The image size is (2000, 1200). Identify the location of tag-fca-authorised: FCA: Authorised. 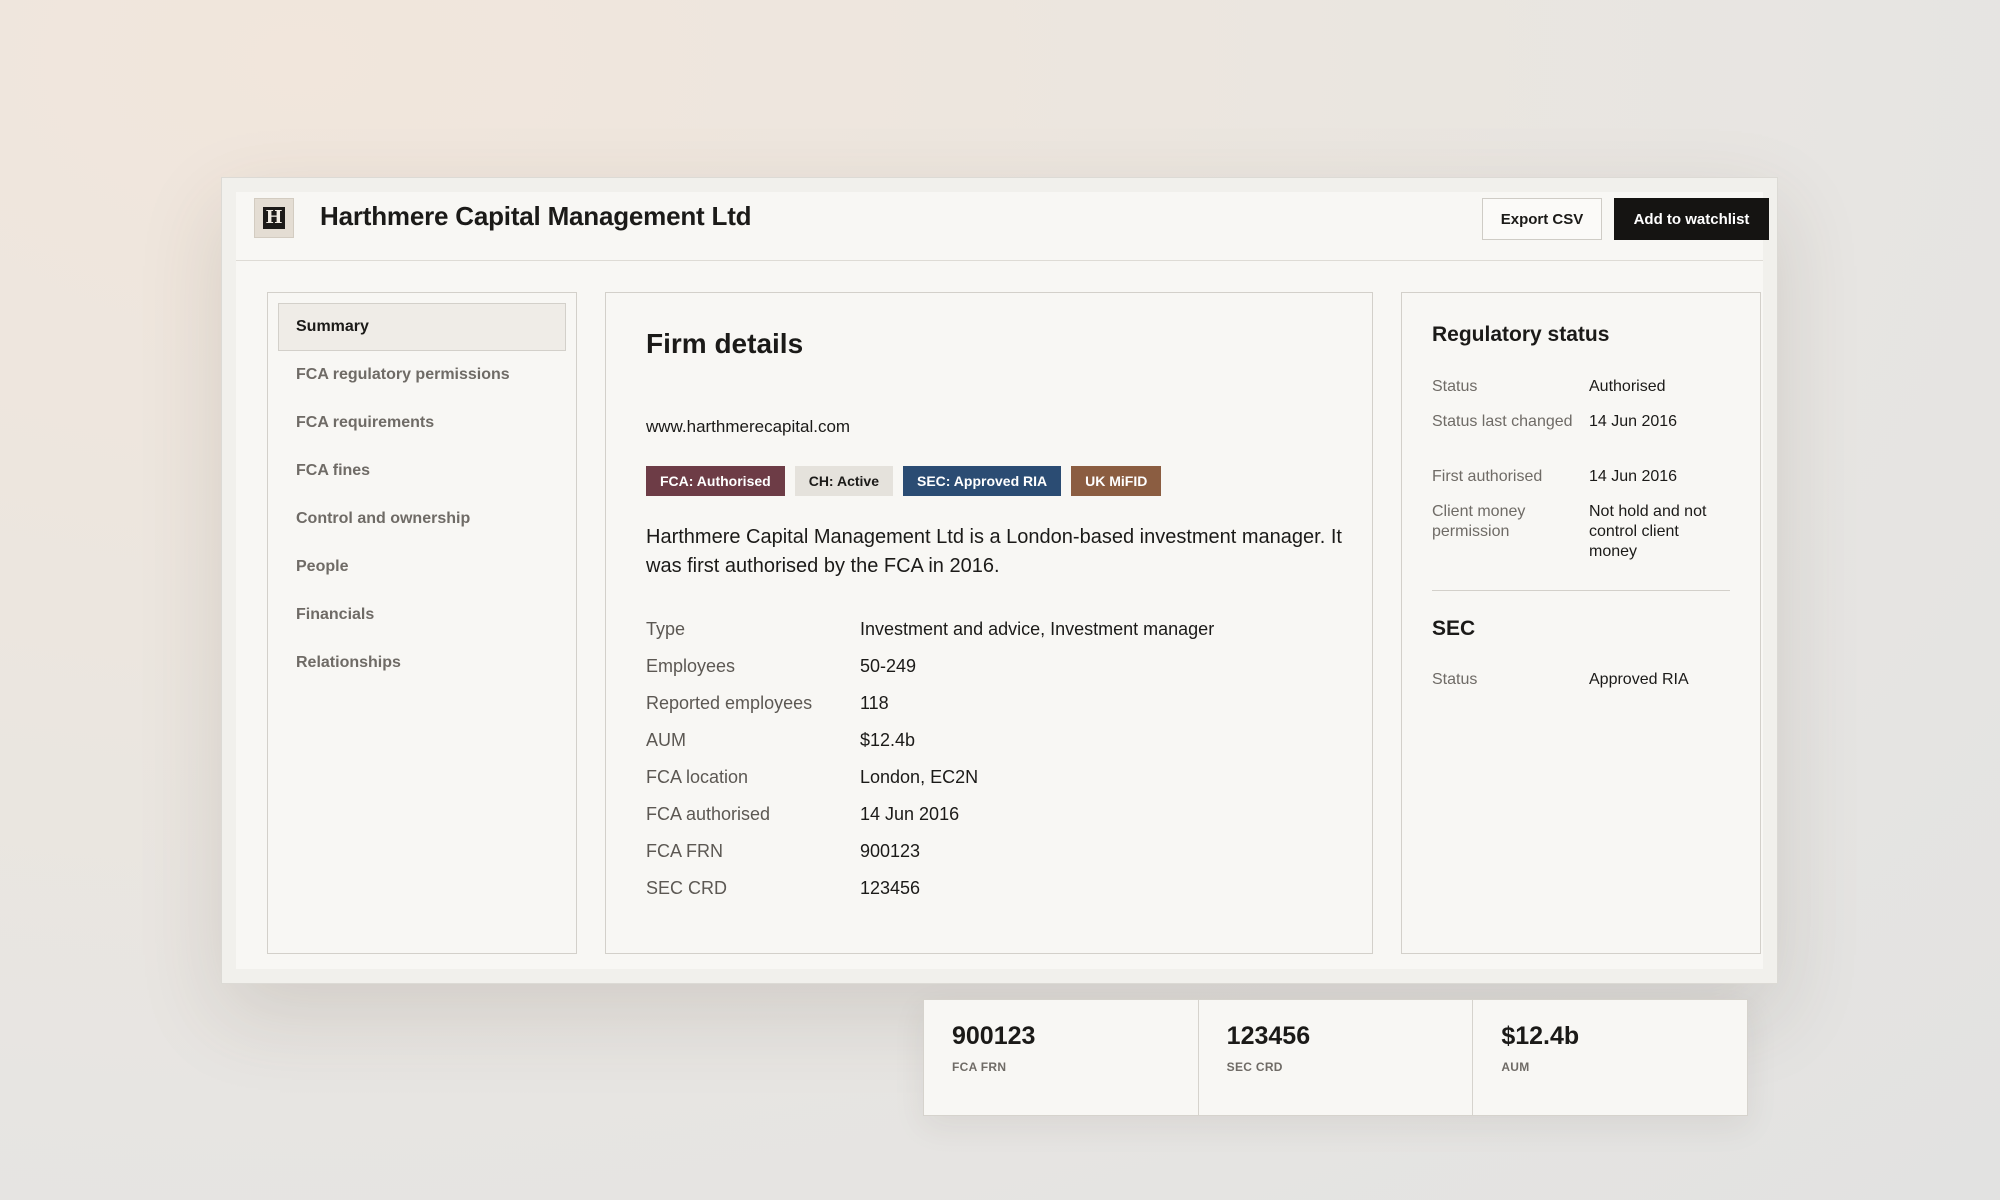
(715, 481).